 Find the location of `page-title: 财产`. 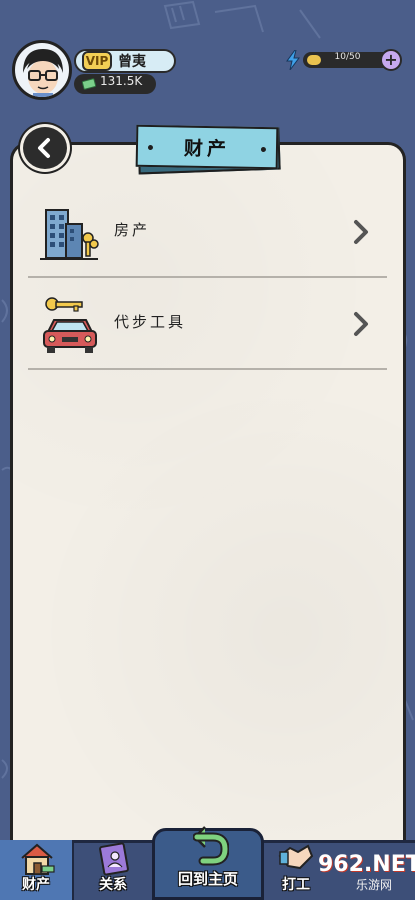

page-title: 财产 is located at coordinates (207, 148).